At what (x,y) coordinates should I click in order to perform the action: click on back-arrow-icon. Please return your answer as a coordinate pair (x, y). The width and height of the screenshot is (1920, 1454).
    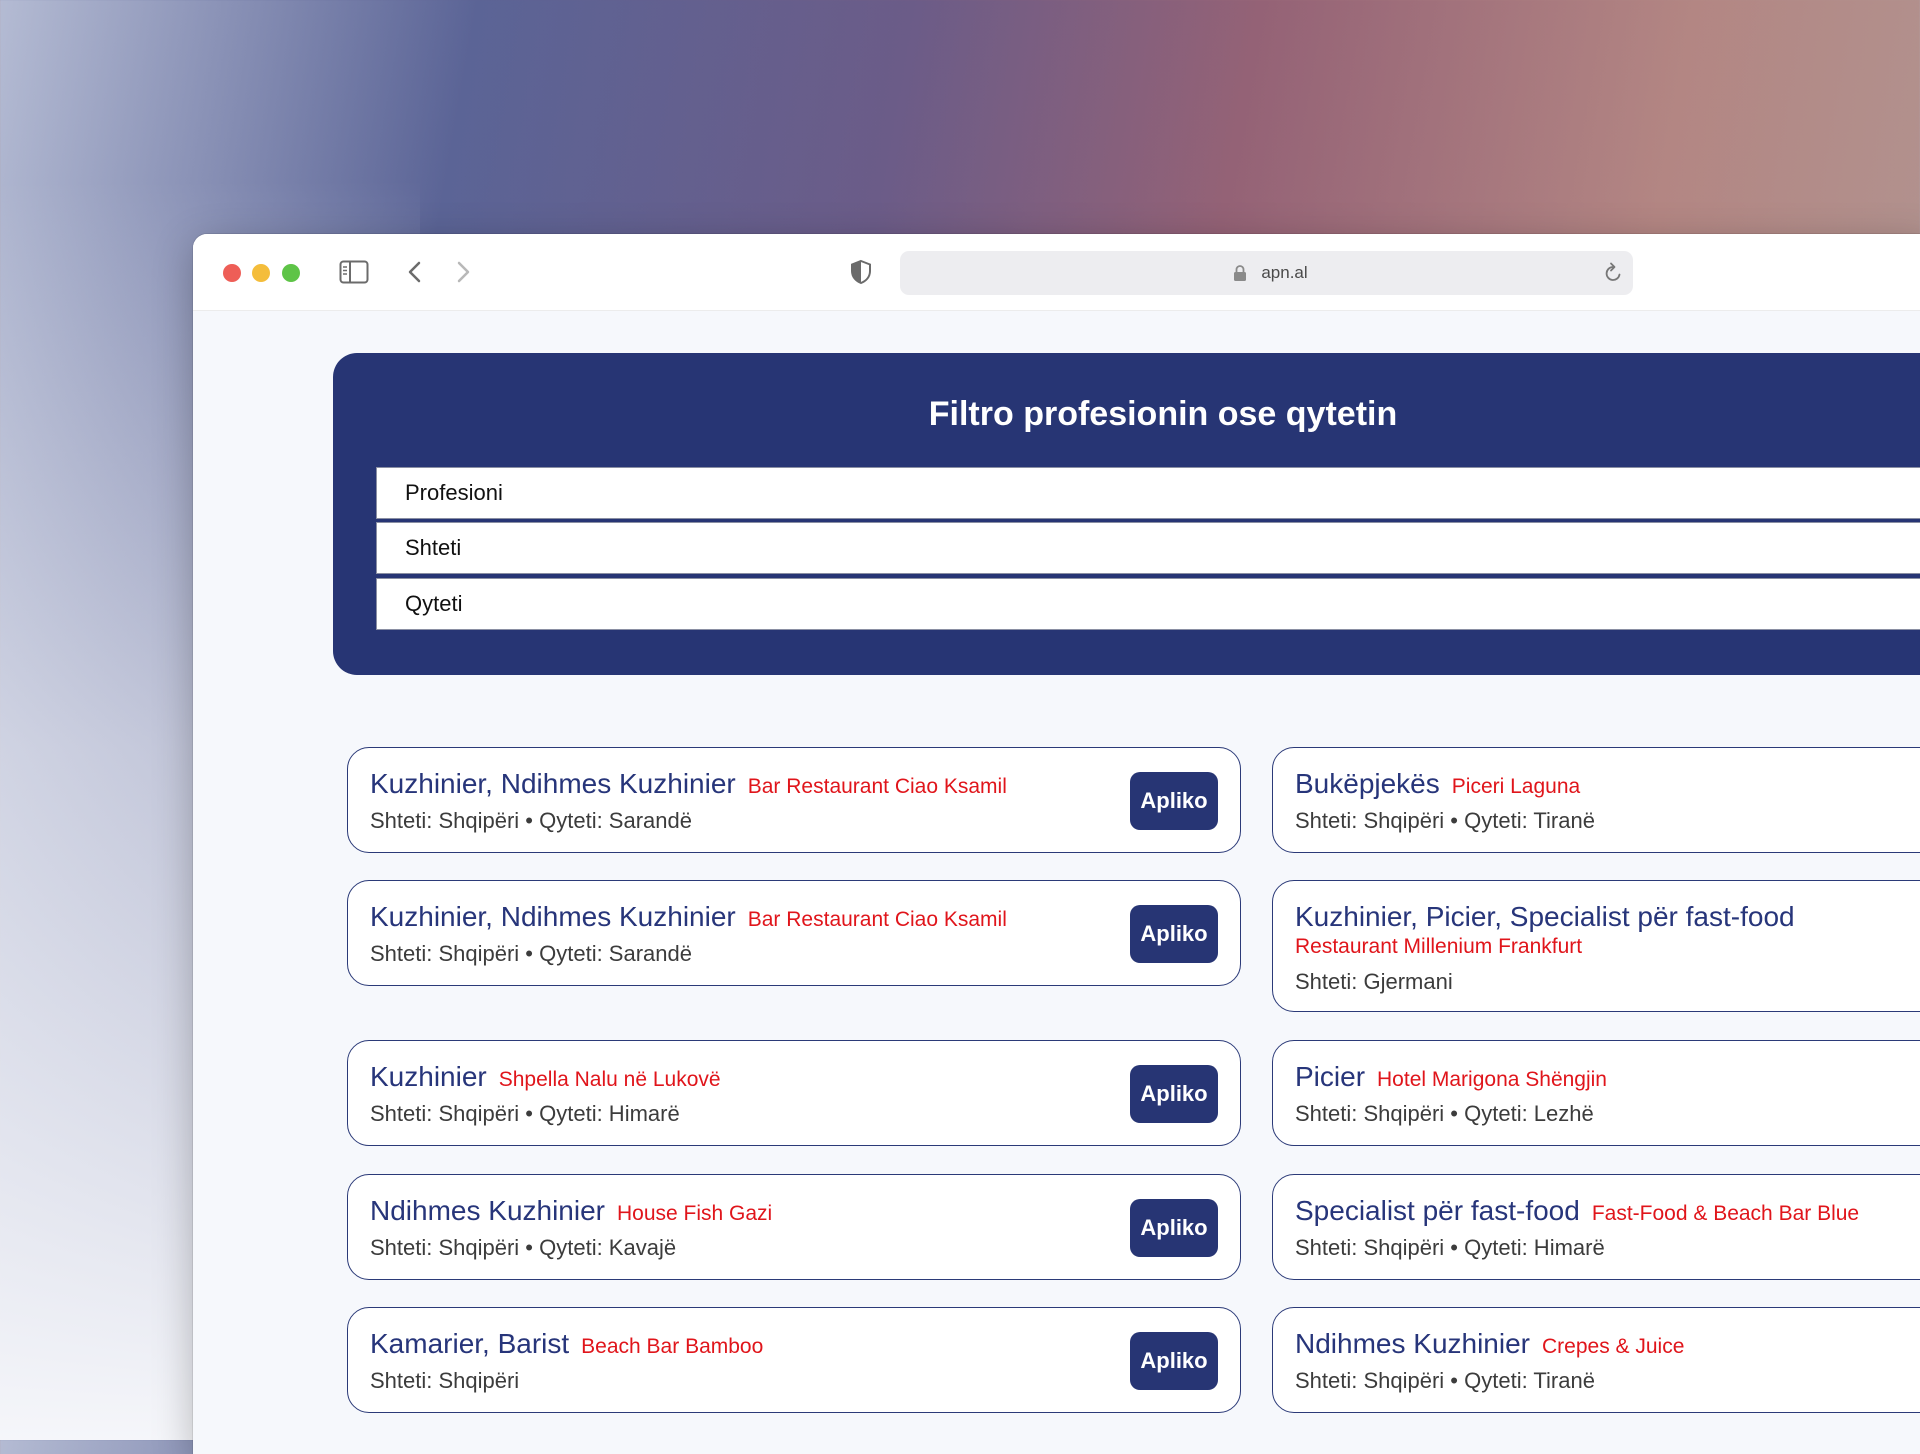
    Looking at the image, I should click on (415, 272).